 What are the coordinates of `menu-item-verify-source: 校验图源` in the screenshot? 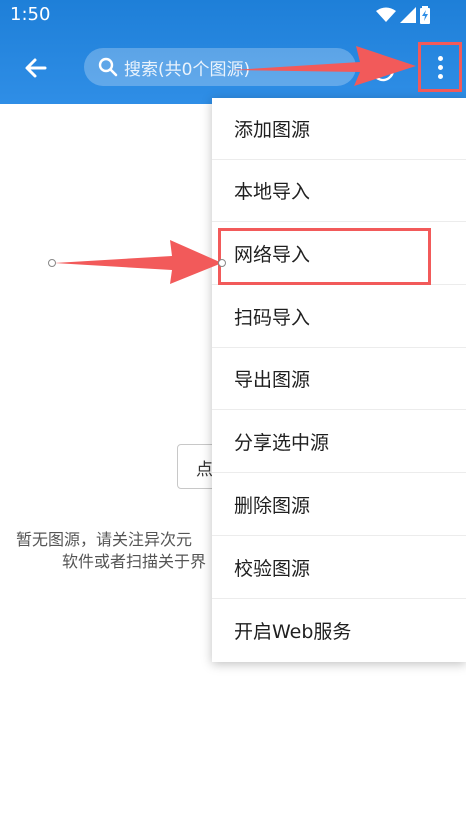 It's located at (339, 568).